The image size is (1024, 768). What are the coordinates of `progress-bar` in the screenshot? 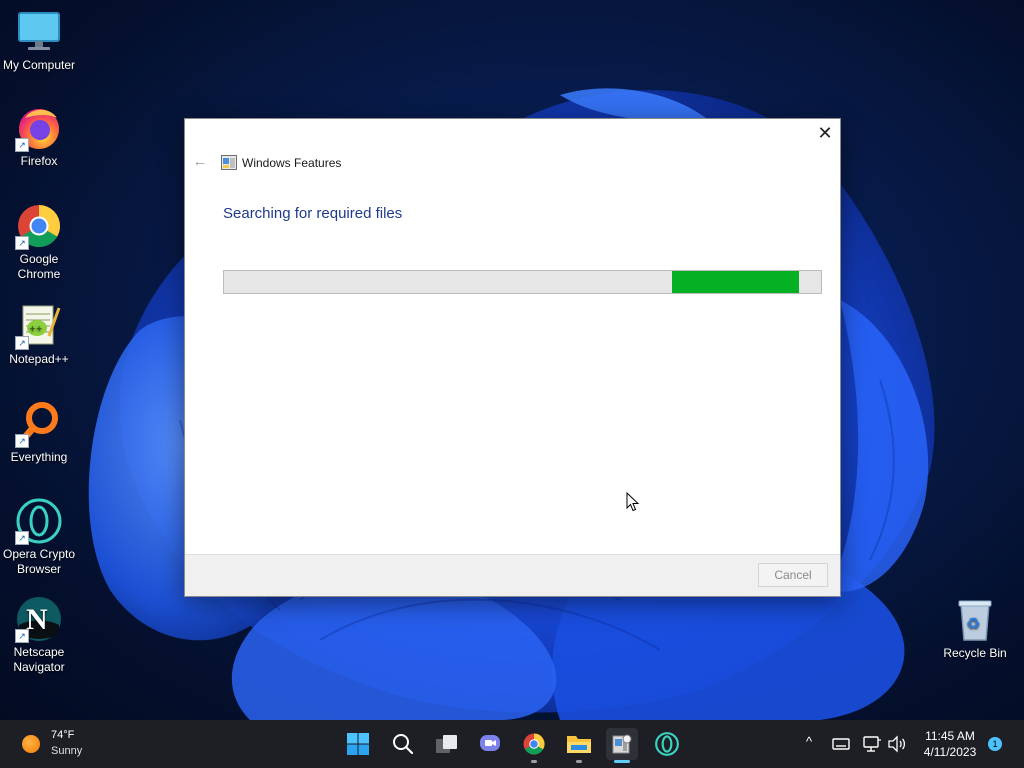 It's located at (522, 282).